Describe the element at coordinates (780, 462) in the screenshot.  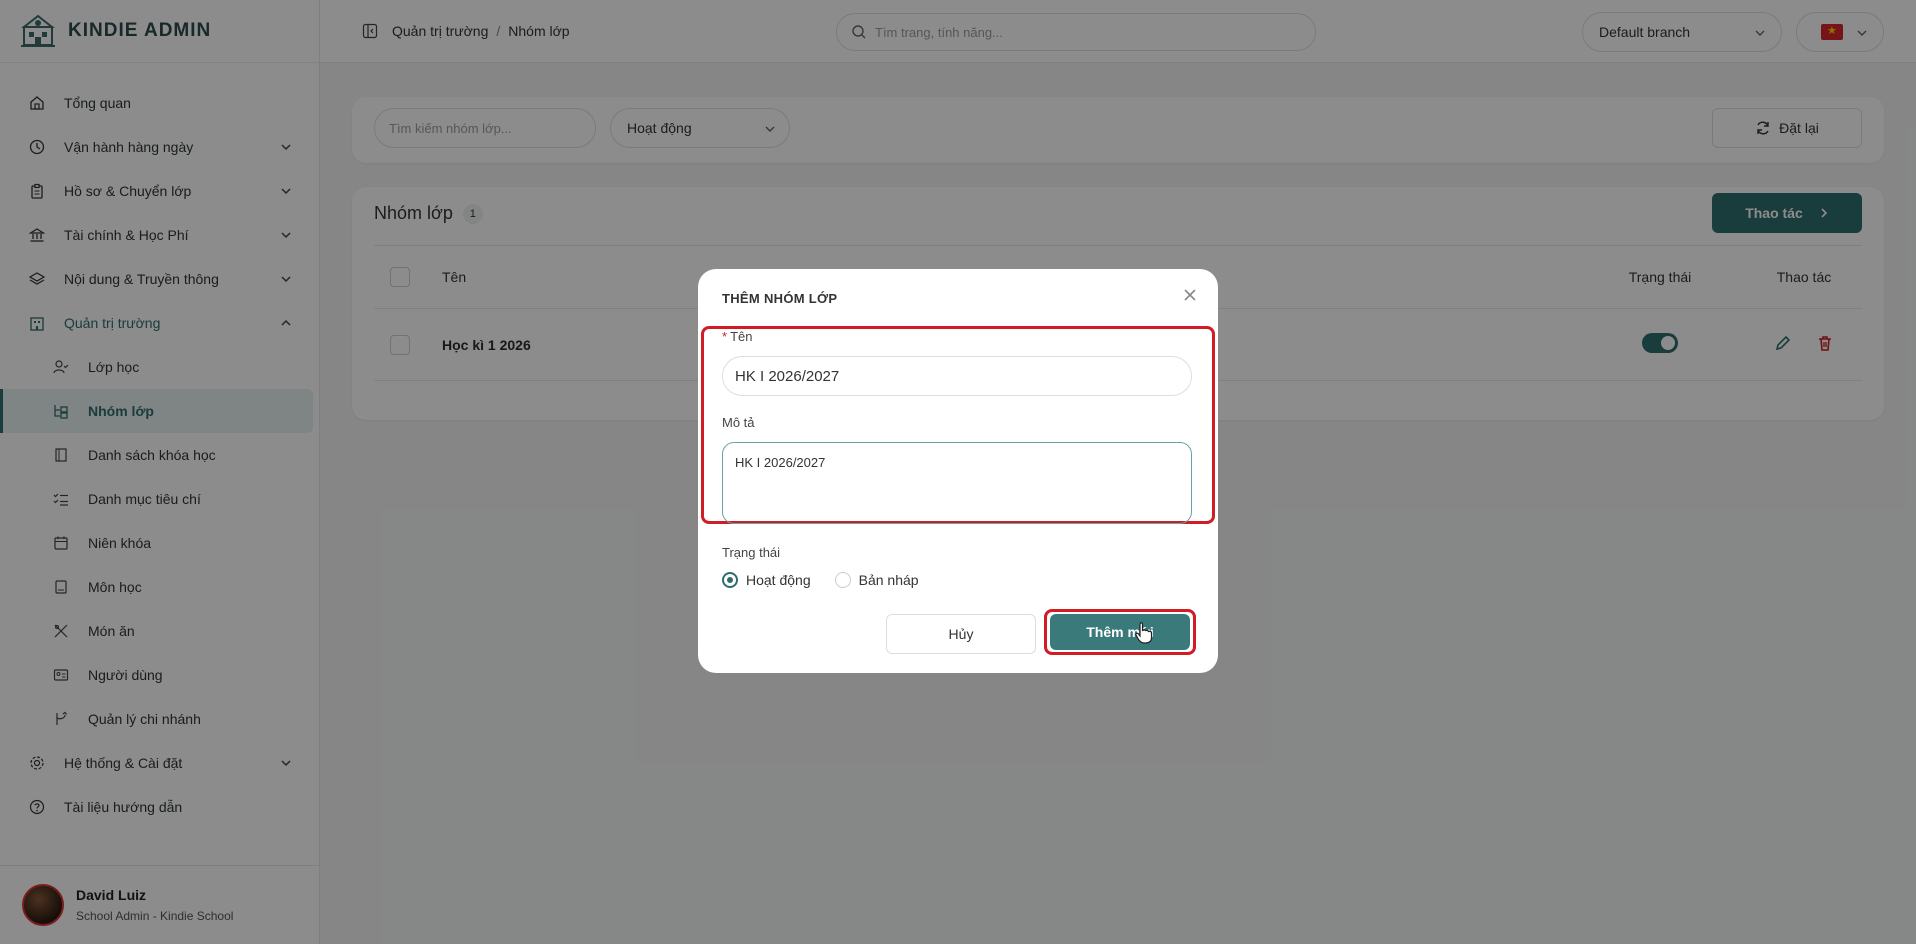
I see `description-value: HK I 2026/2027` at that location.